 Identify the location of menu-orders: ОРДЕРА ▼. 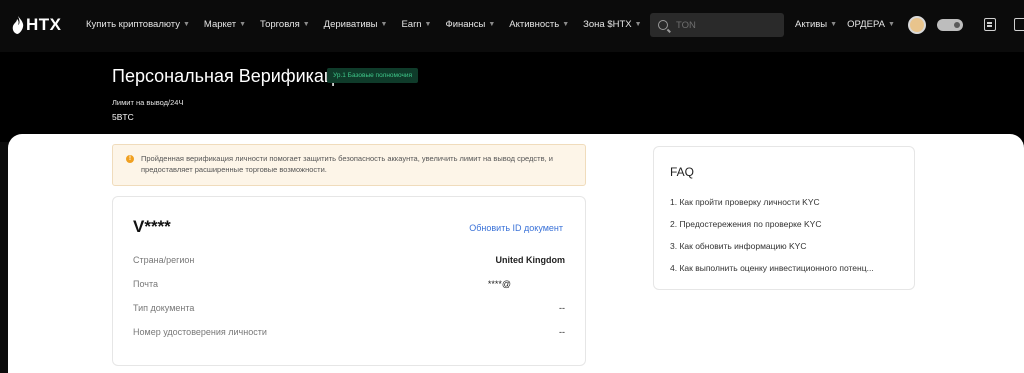
(871, 24).